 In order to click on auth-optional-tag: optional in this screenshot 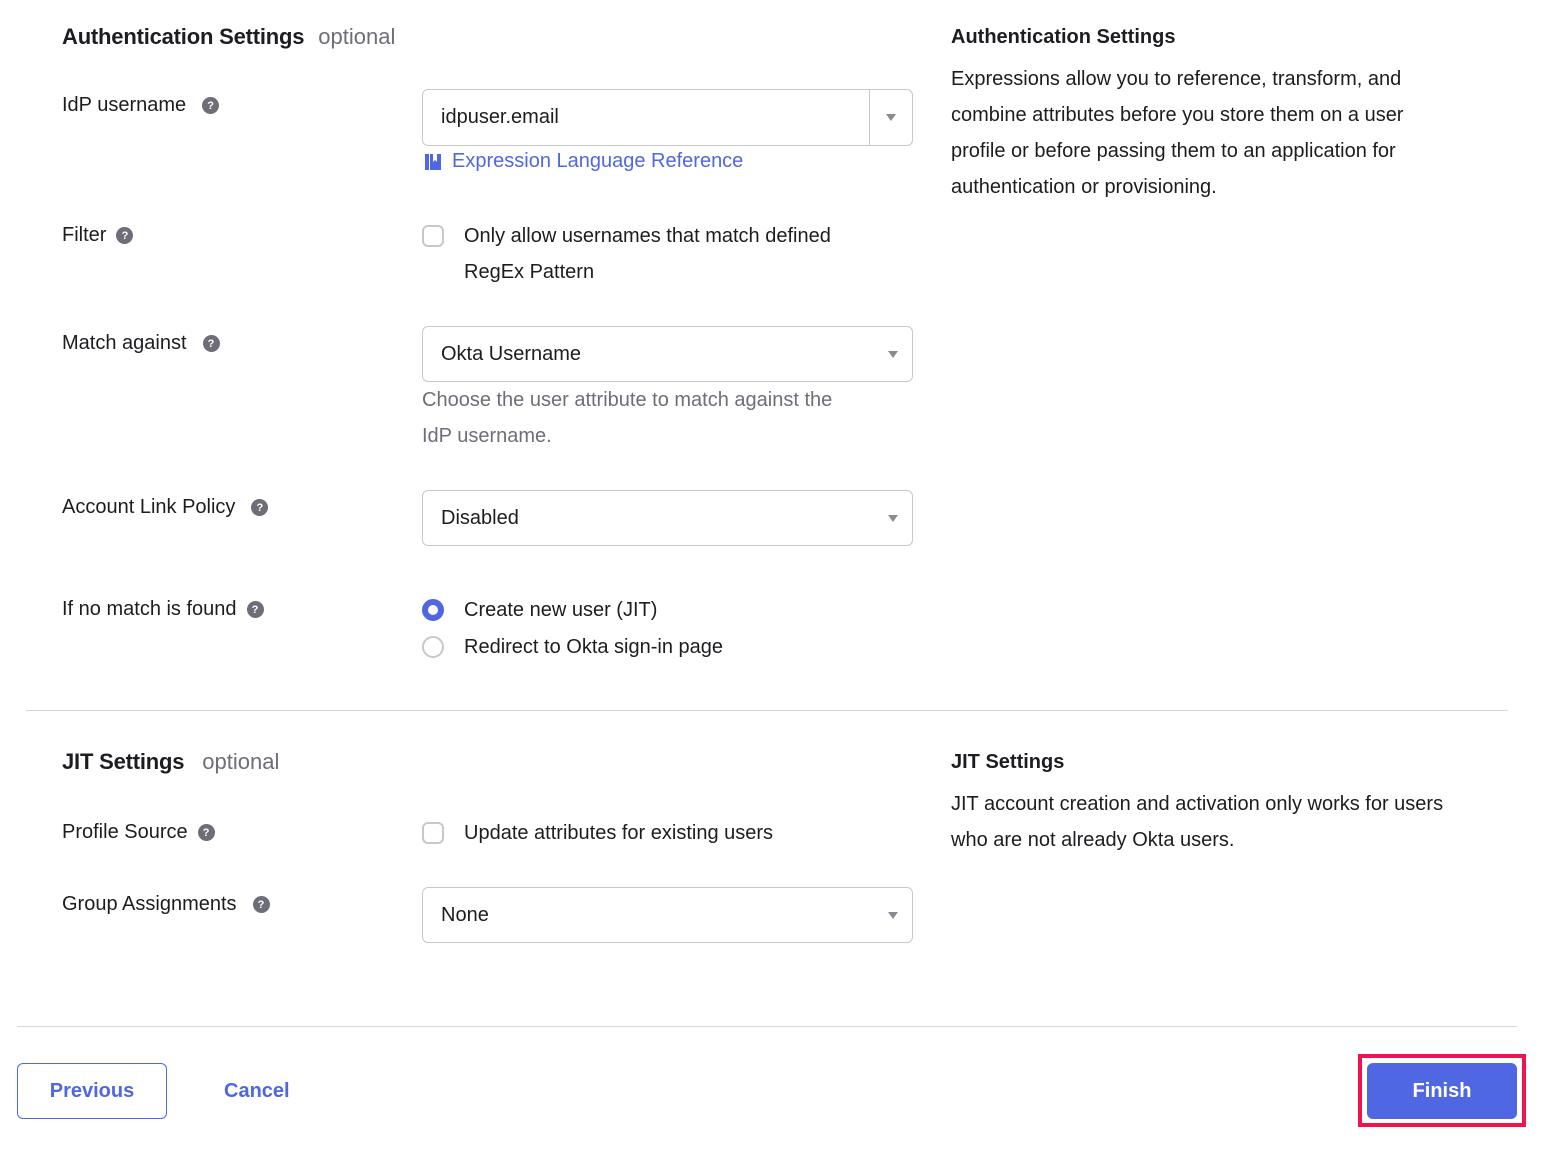, I will do `click(357, 36)`.